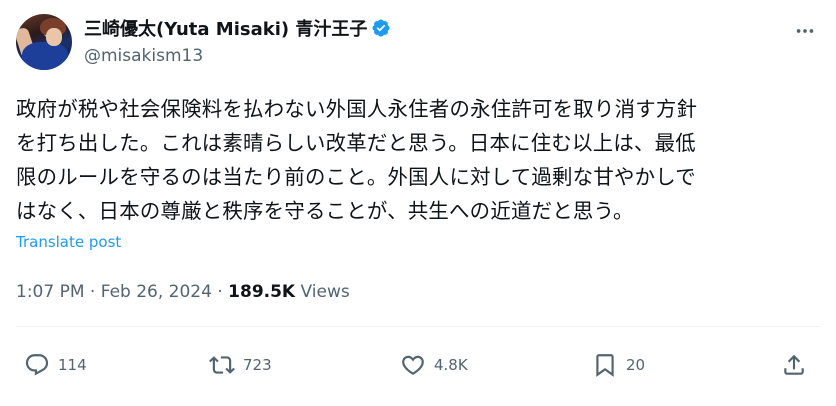 The width and height of the screenshot is (836, 406). Describe the element at coordinates (240, 365) in the screenshot. I see `repost-button: 723` at that location.